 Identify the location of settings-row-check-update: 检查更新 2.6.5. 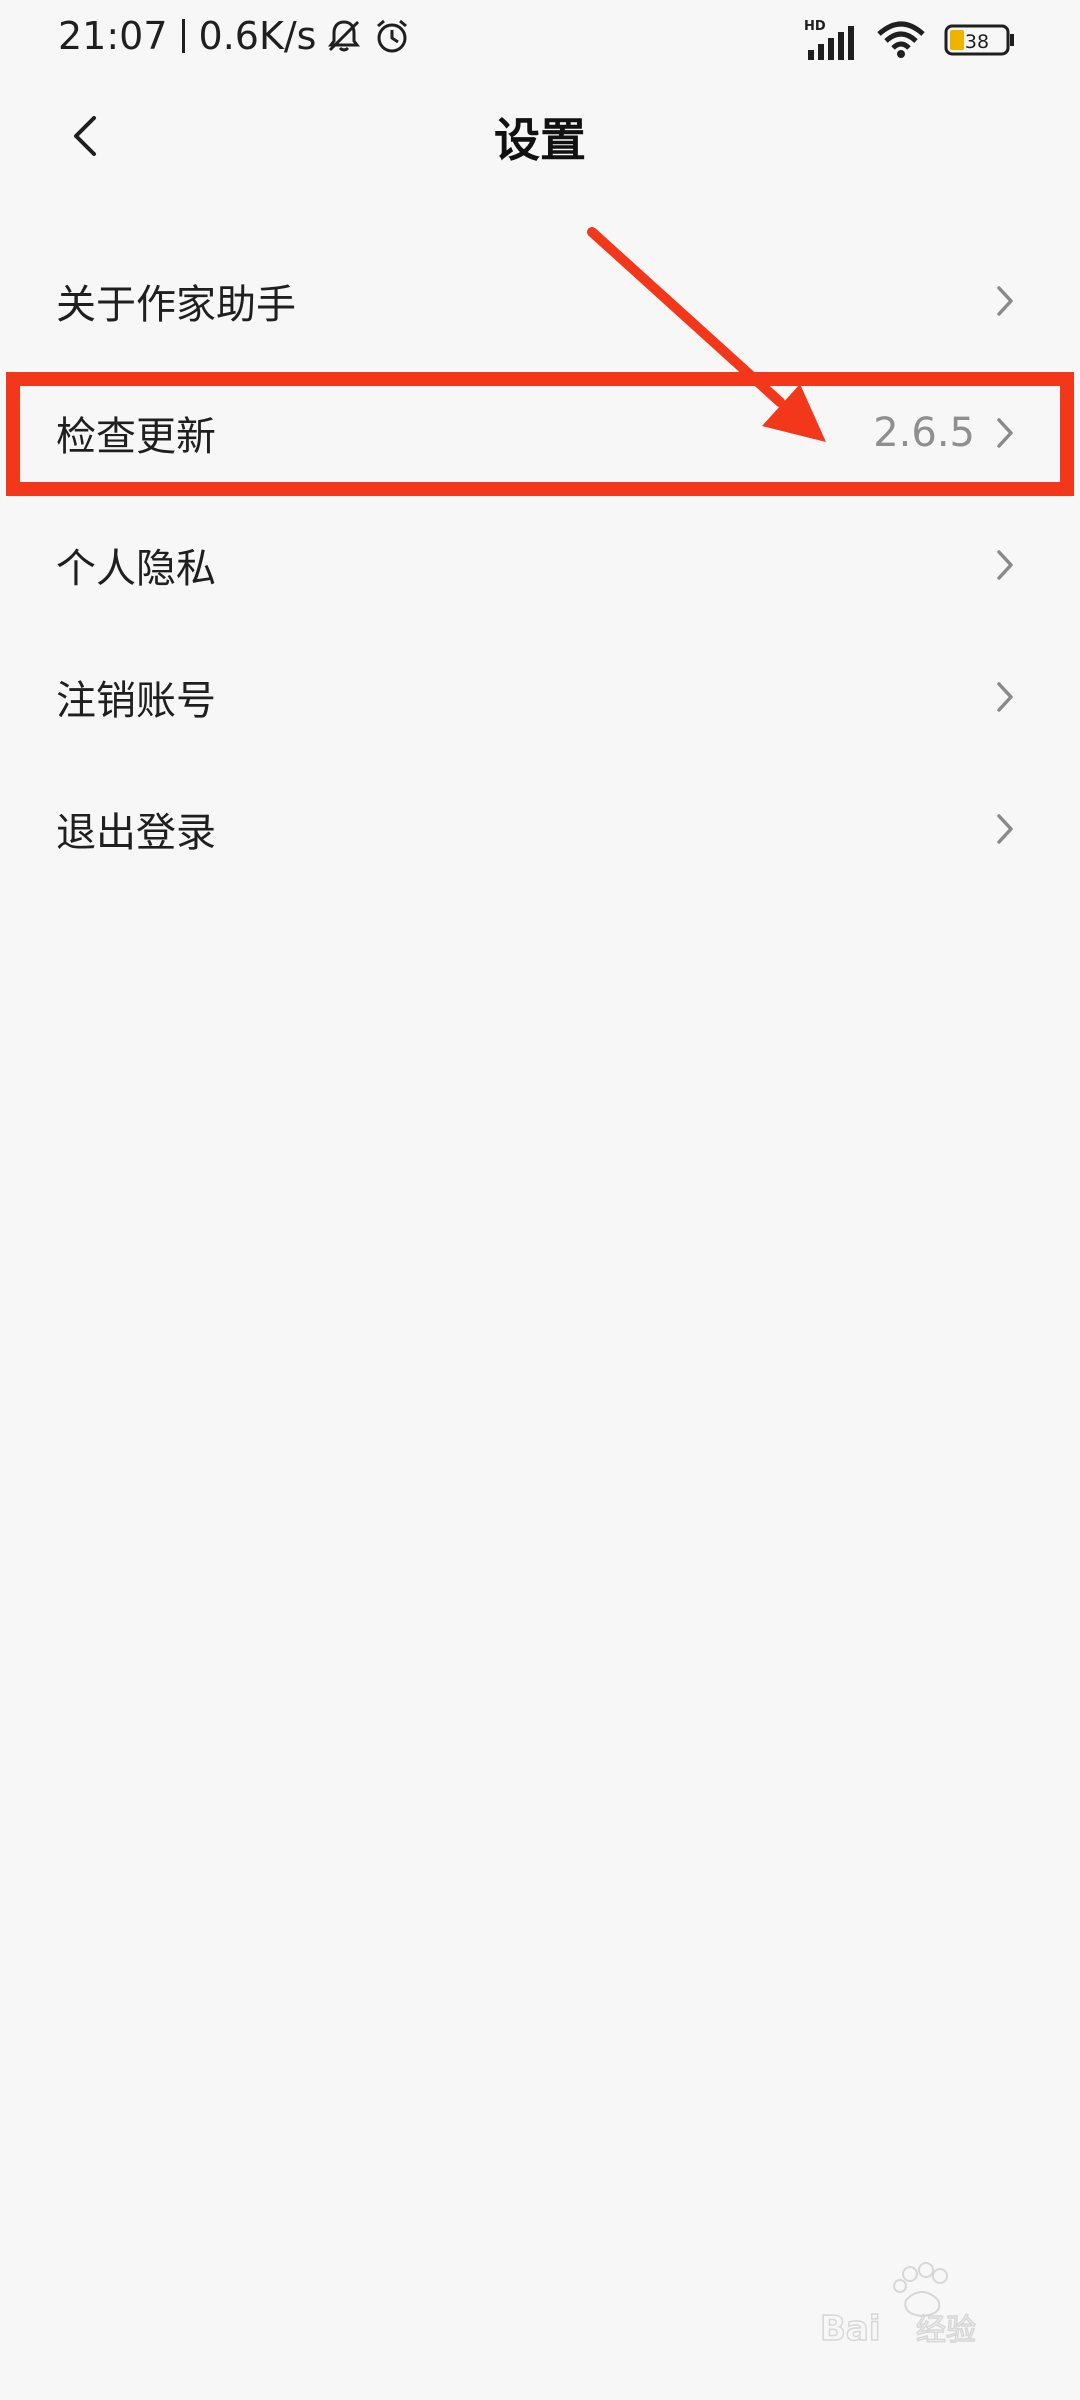
(540, 433).